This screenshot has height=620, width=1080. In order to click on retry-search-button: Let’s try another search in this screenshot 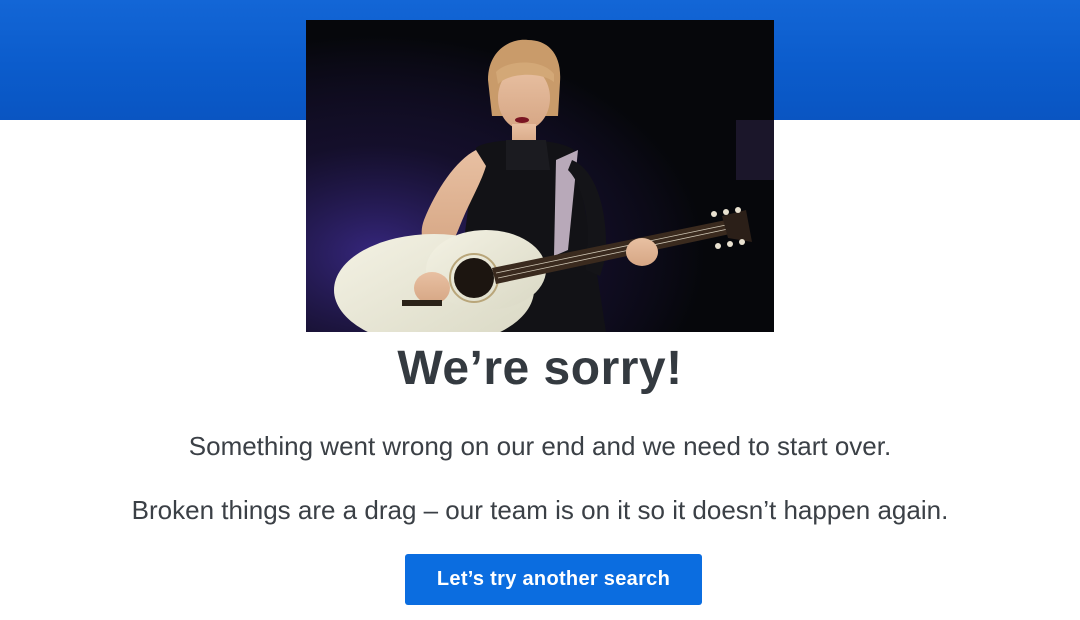, I will do `click(553, 579)`.